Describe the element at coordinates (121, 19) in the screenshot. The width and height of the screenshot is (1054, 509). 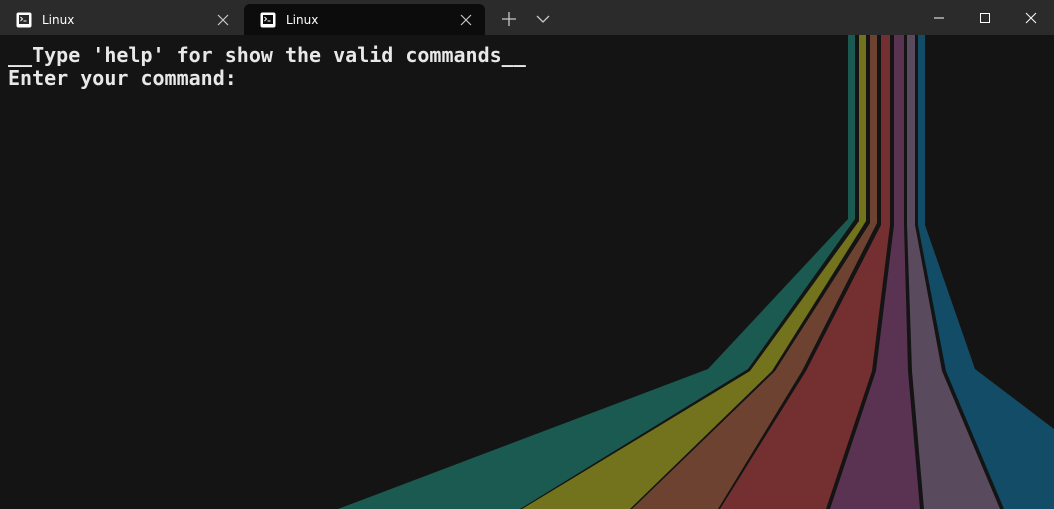
I see `tab-linux-1: Linux` at that location.